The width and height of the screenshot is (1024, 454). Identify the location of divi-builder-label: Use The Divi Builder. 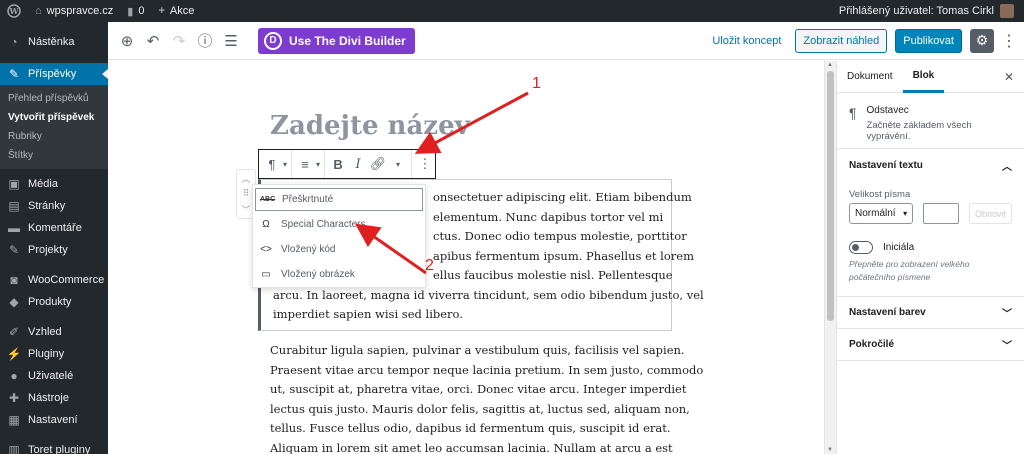
(347, 40).